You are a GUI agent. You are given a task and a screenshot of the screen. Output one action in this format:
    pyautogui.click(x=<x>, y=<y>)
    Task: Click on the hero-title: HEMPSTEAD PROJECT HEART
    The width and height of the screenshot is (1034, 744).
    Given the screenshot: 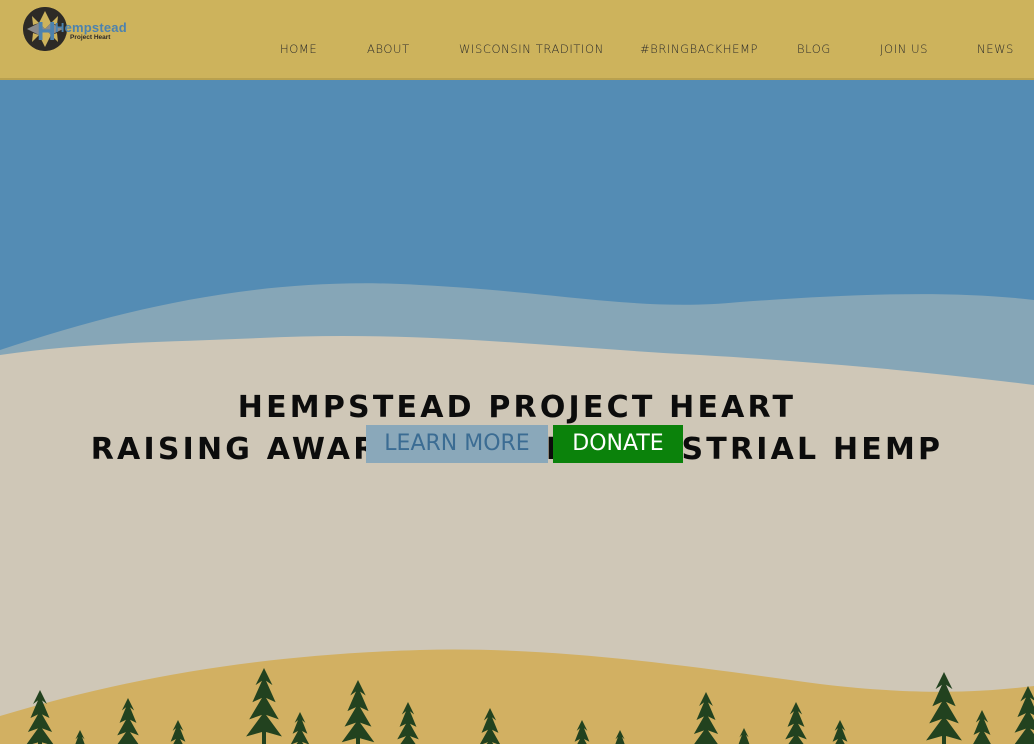 What is the action you would take?
    pyautogui.click(x=517, y=407)
    